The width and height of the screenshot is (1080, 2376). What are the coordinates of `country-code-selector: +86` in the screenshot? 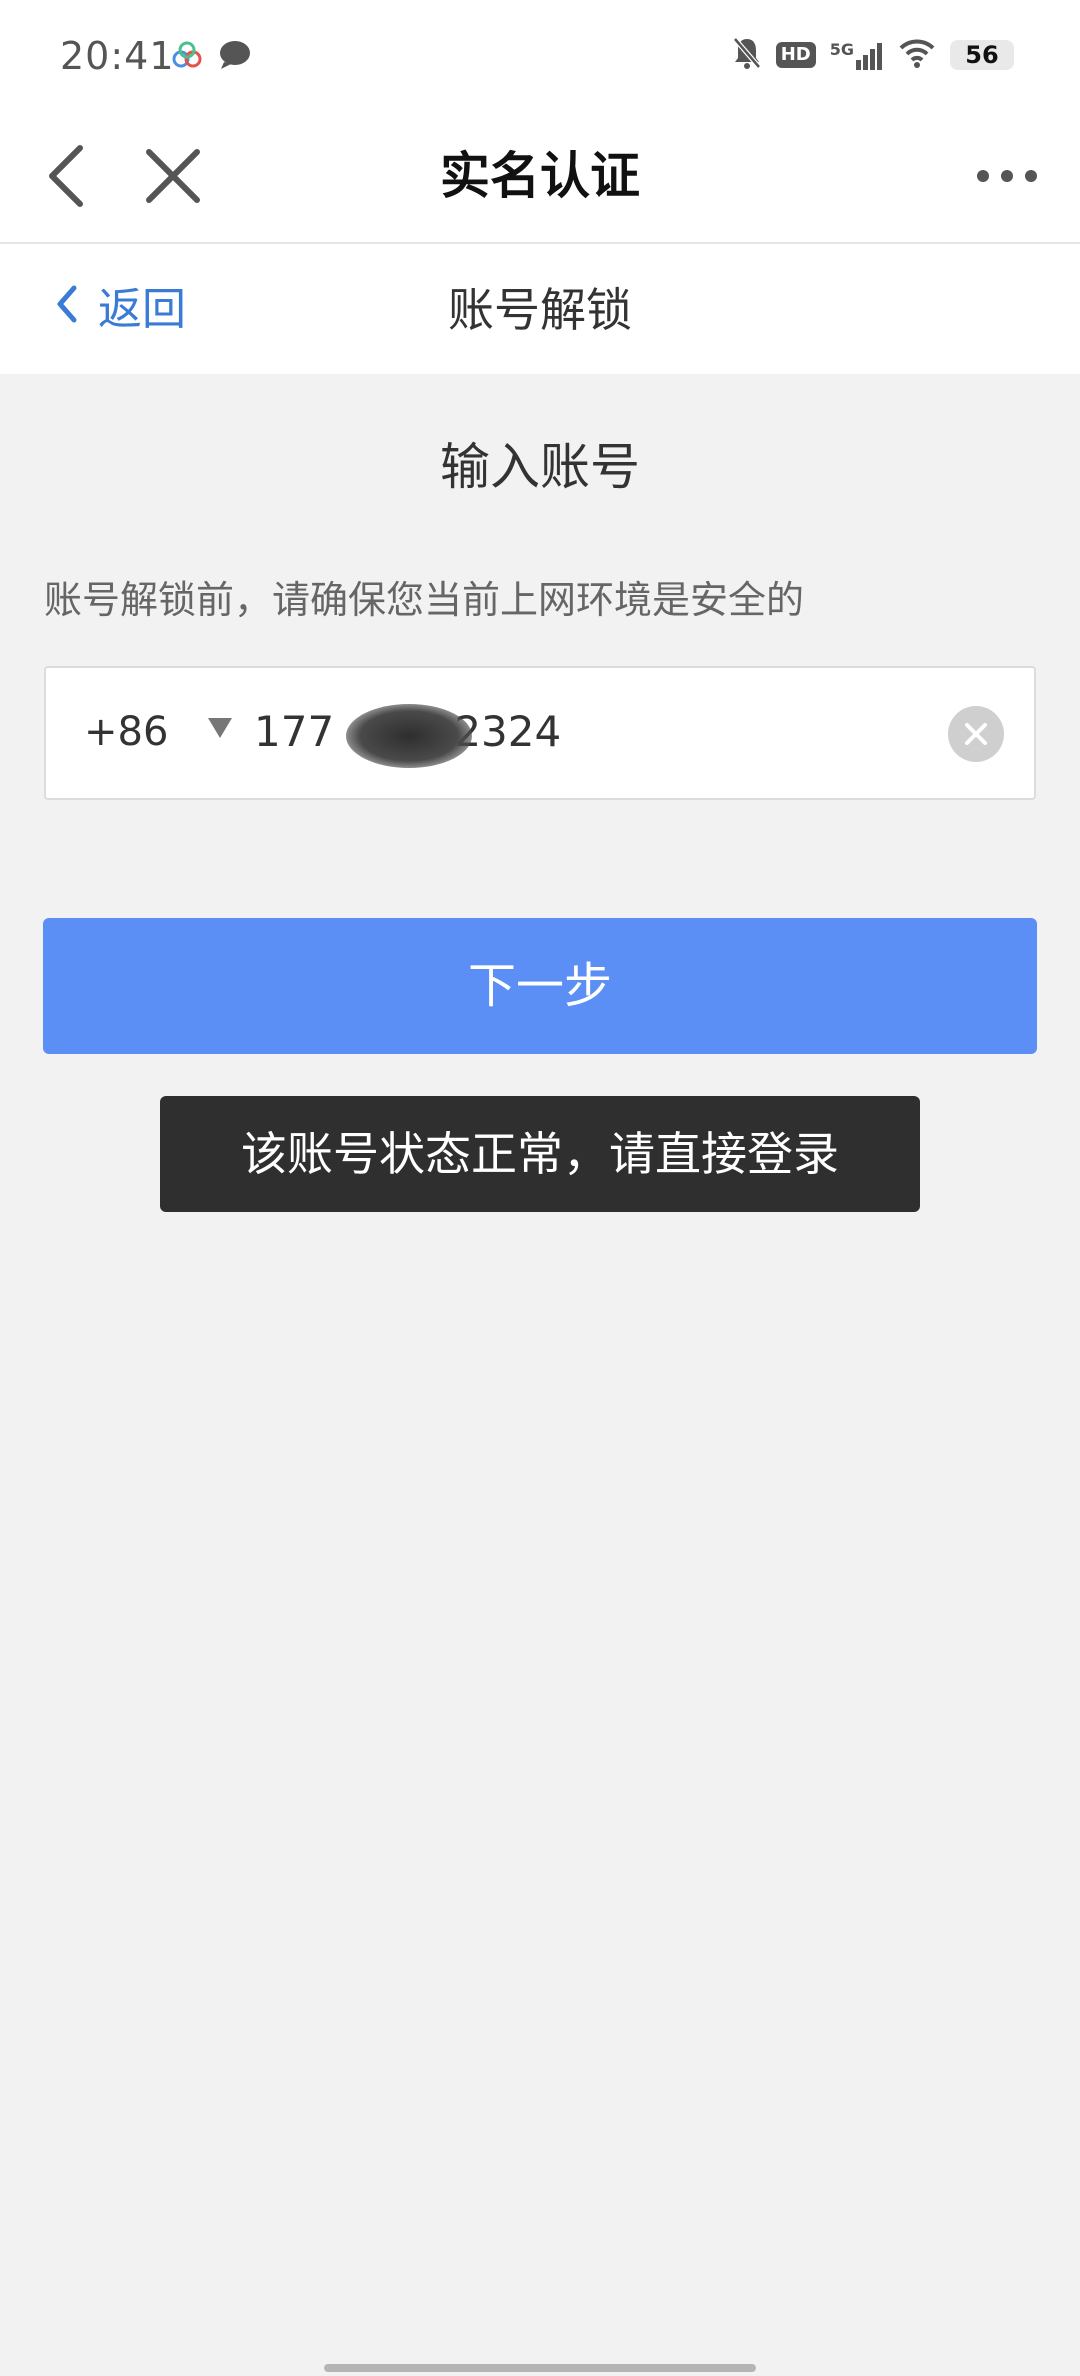 It's located at (126, 732).